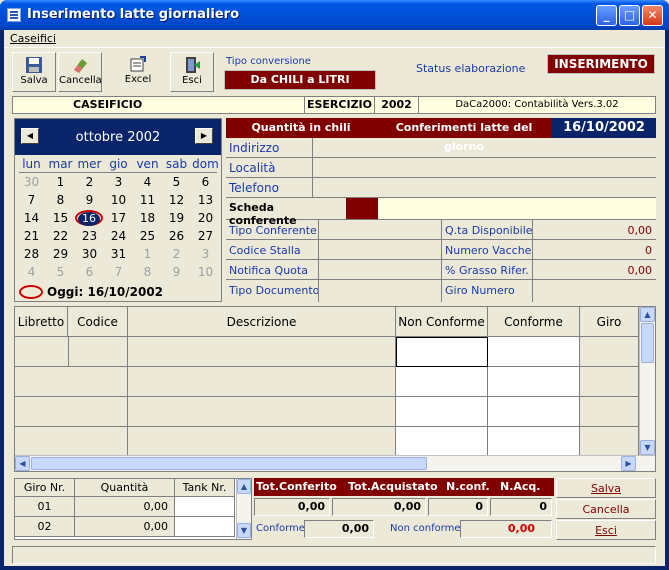  Describe the element at coordinates (628, 463) in the screenshot. I see `scroll-right-icon: ▶` at that location.